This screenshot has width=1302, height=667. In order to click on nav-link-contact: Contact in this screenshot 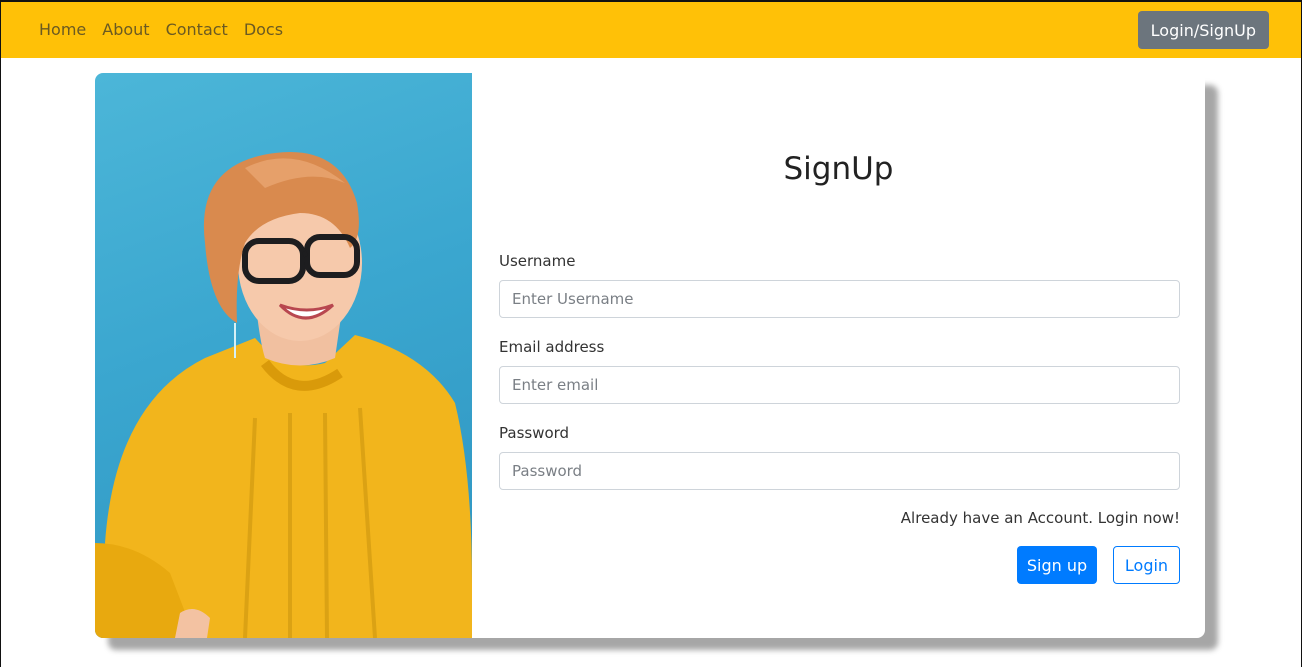, I will do `click(197, 29)`.